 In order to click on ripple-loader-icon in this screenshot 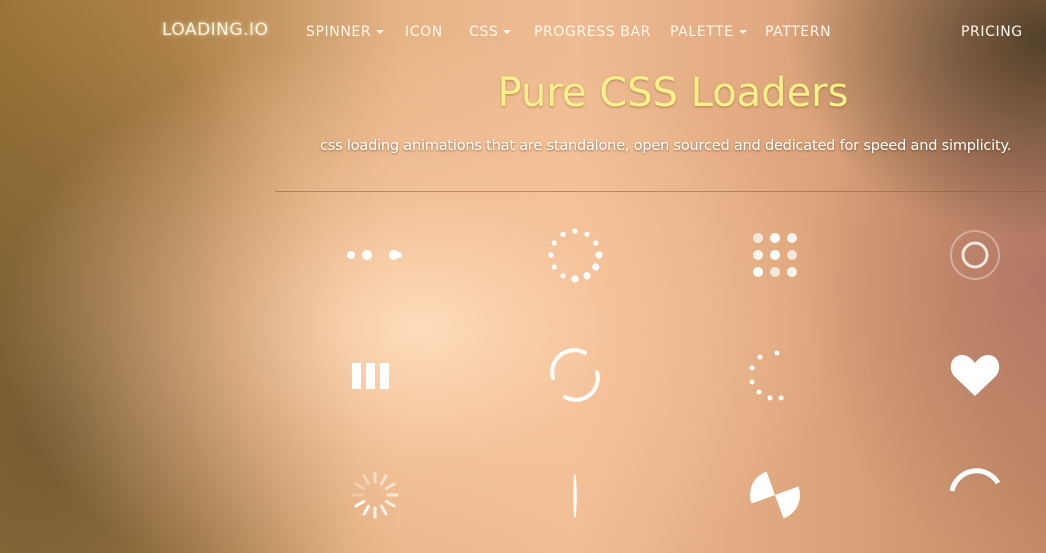, I will do `click(975, 255)`.